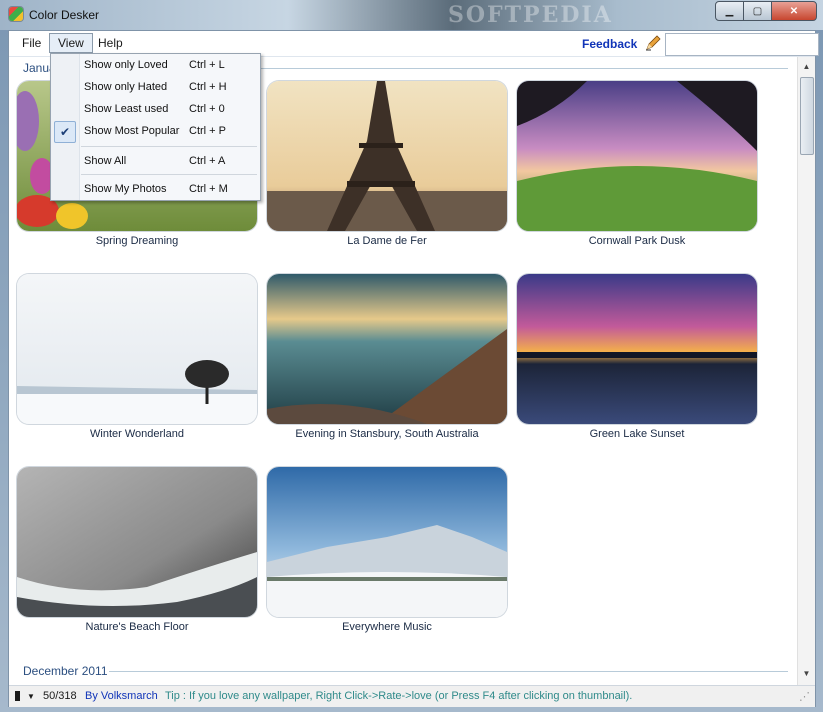  What do you see at coordinates (65, 671) in the screenshot?
I see `month-heading: December 2011` at bounding box center [65, 671].